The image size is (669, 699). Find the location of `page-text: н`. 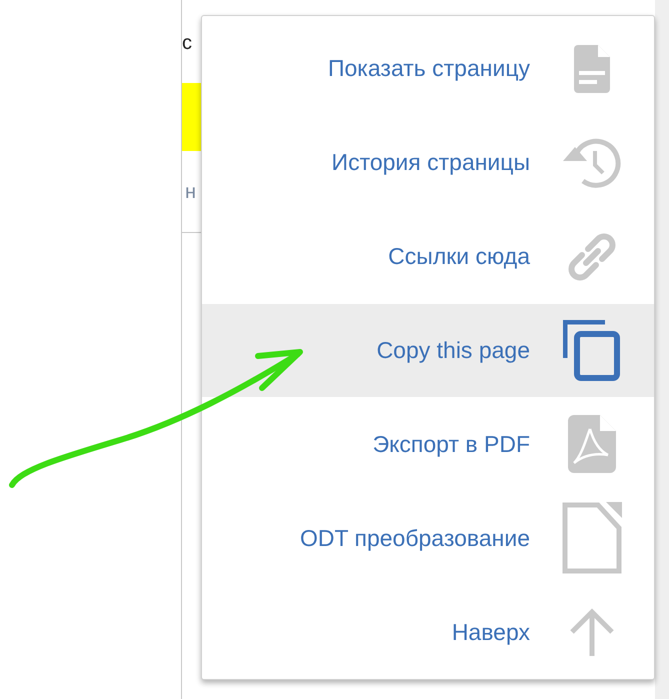

page-text: н is located at coordinates (190, 192).